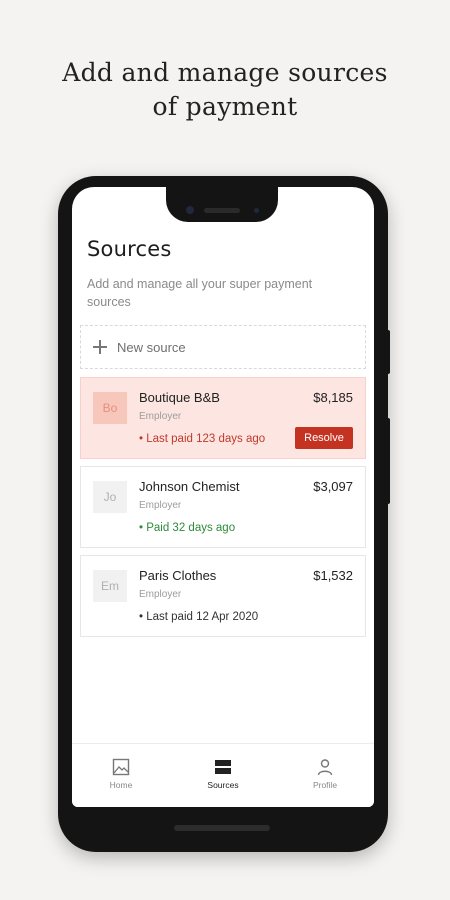  What do you see at coordinates (222, 203) in the screenshot?
I see `phone-notch` at bounding box center [222, 203].